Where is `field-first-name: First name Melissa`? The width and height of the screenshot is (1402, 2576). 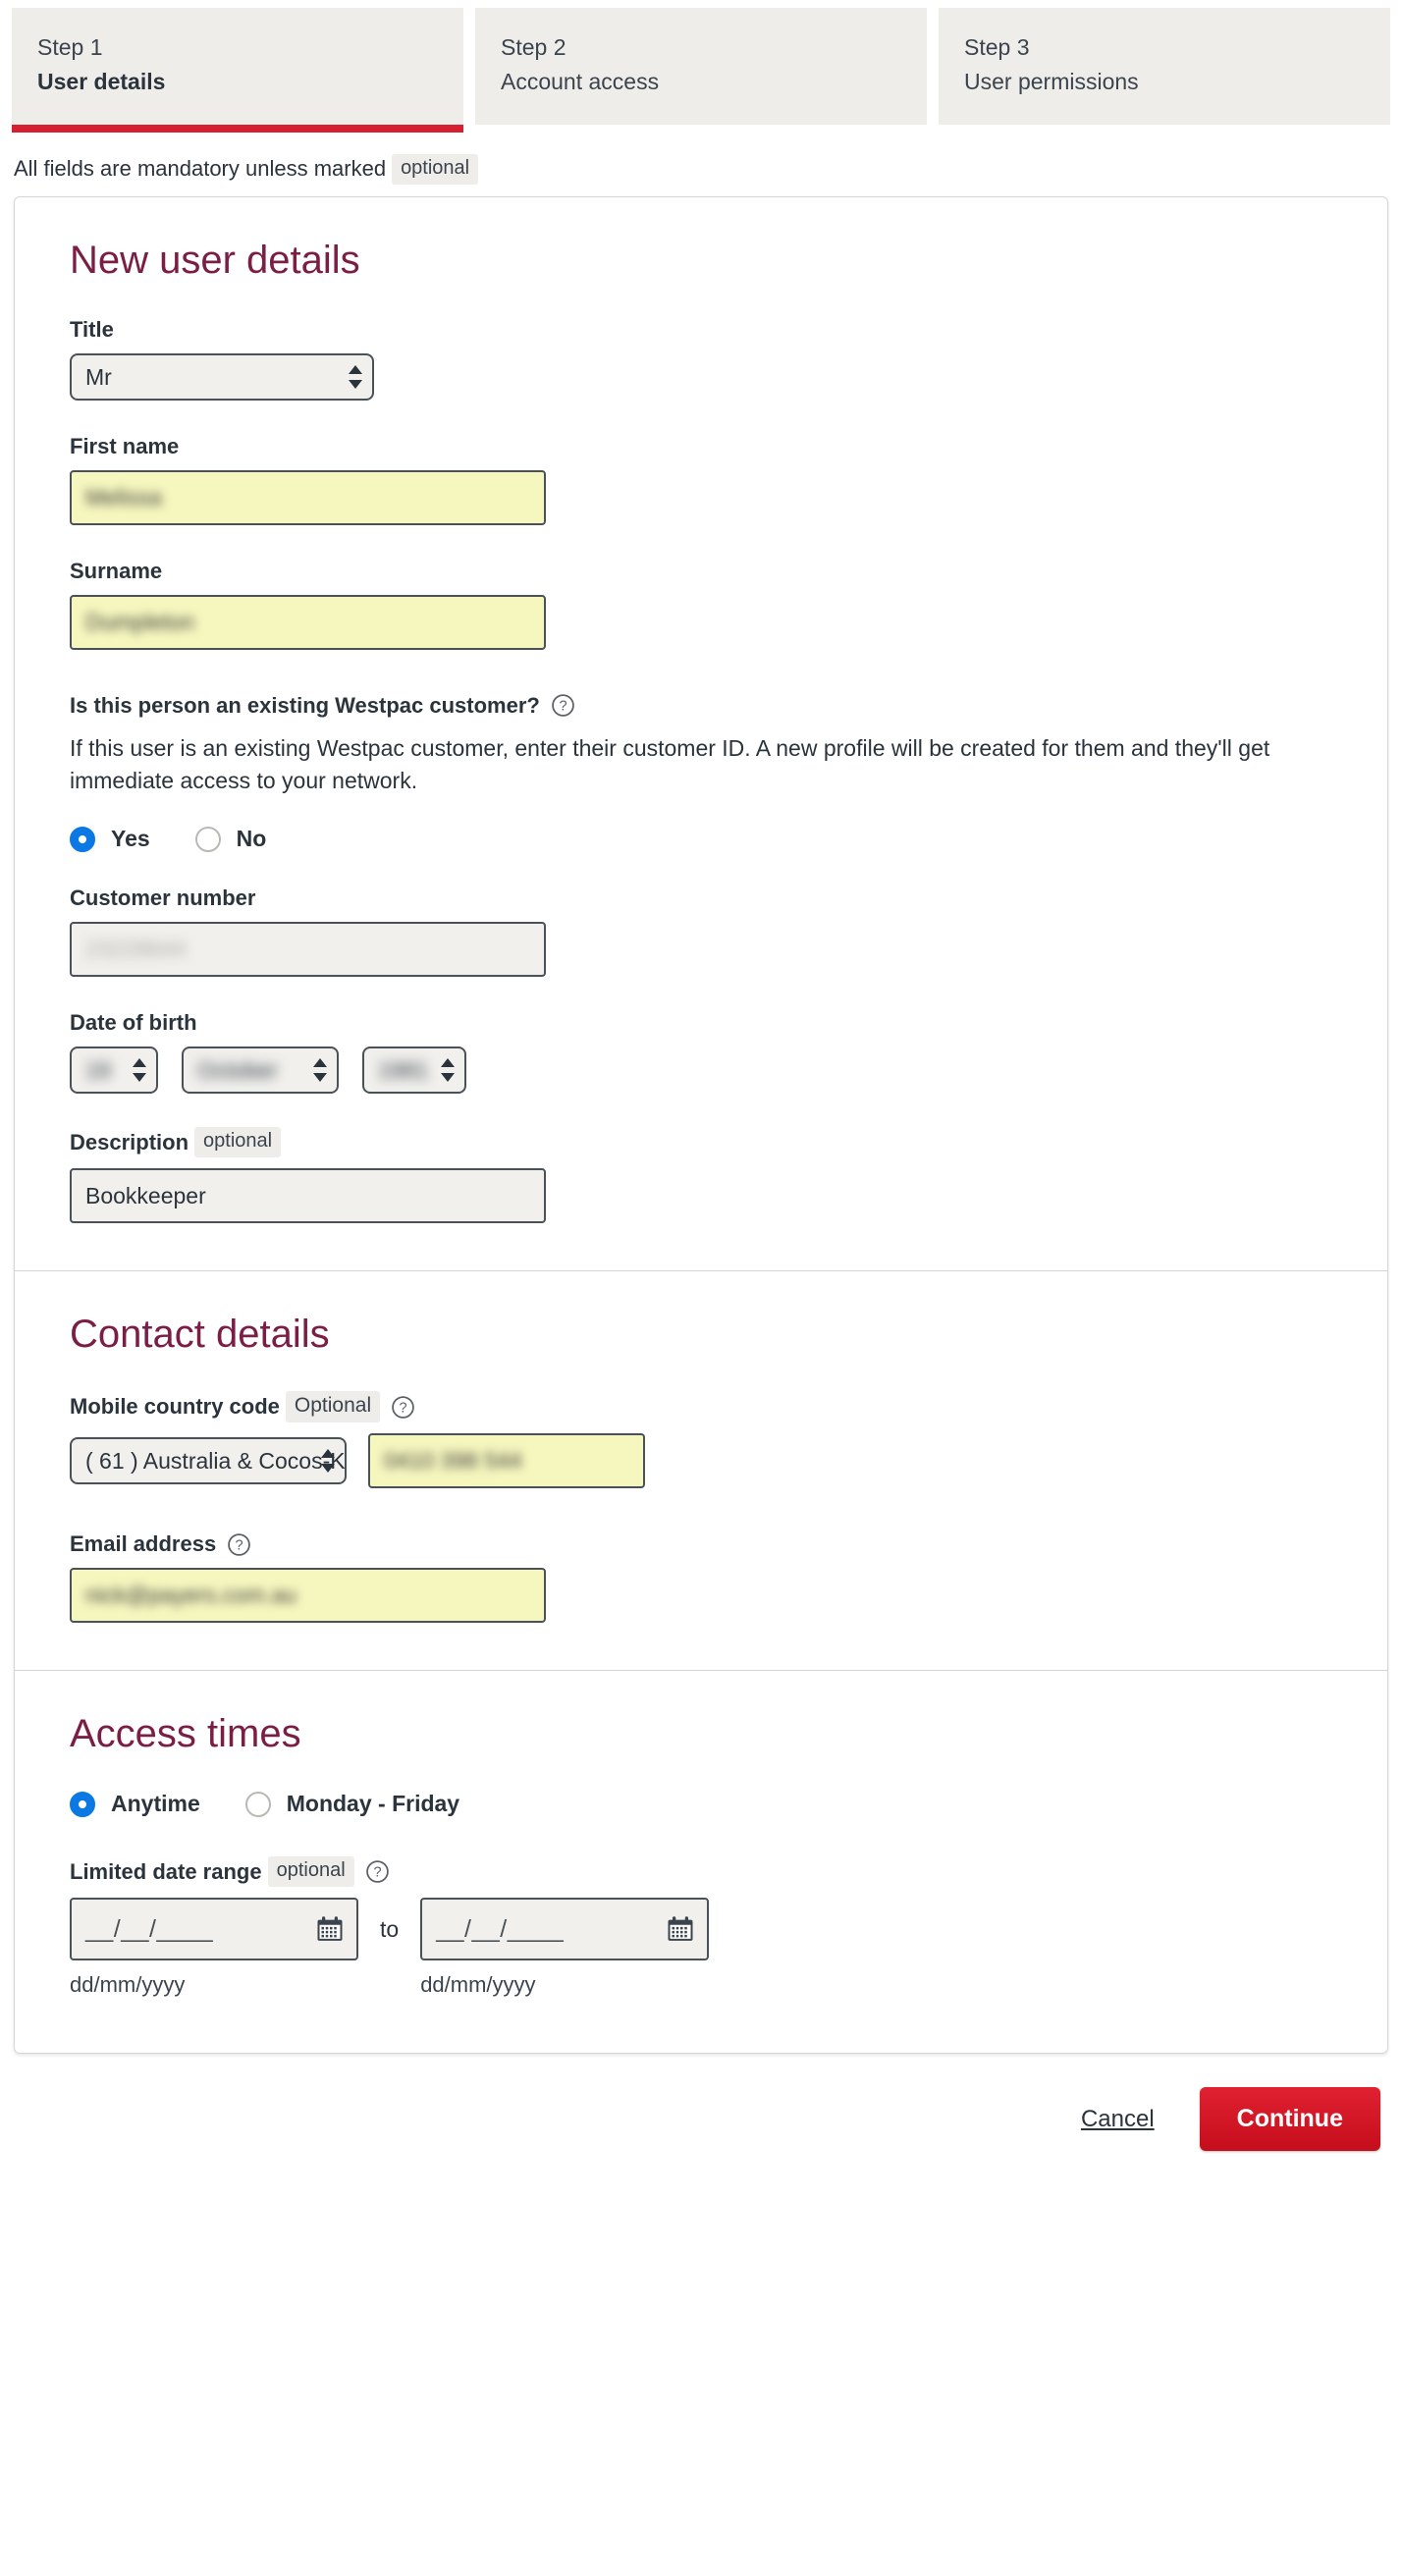 field-first-name: First name Melissa is located at coordinates (701, 479).